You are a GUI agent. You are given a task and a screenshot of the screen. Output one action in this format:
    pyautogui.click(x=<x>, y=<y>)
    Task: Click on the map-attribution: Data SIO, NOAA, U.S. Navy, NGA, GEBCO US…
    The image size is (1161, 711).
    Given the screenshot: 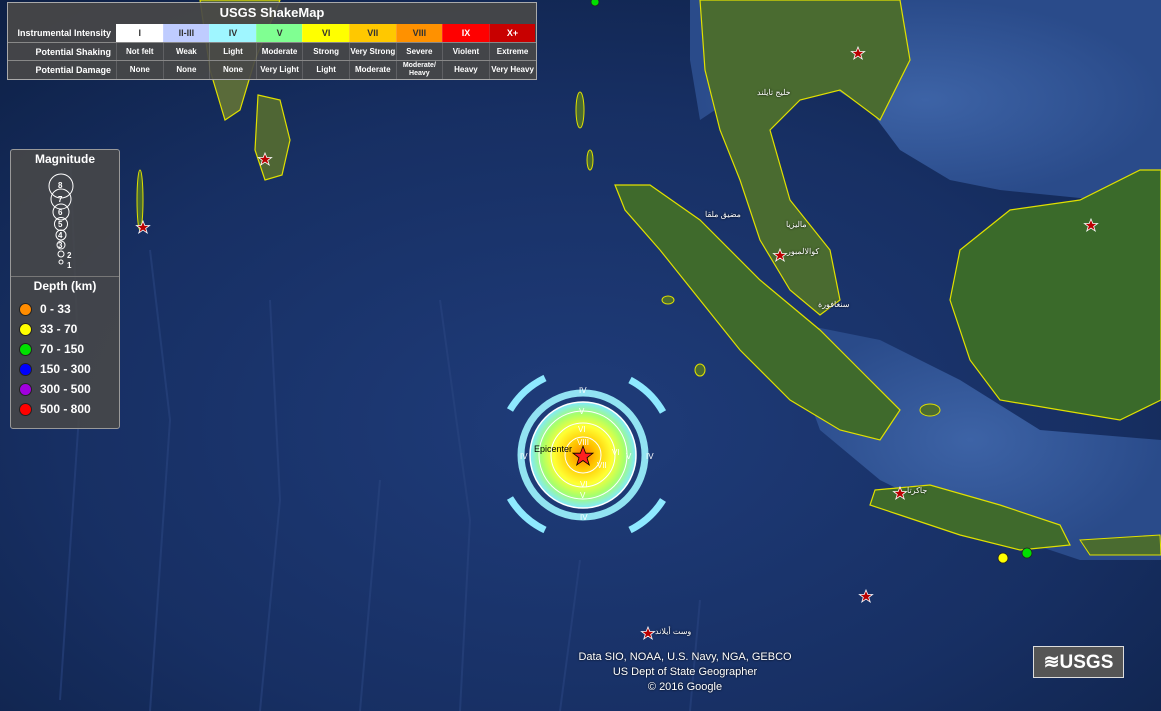 What is the action you would take?
    pyautogui.click(x=685, y=672)
    